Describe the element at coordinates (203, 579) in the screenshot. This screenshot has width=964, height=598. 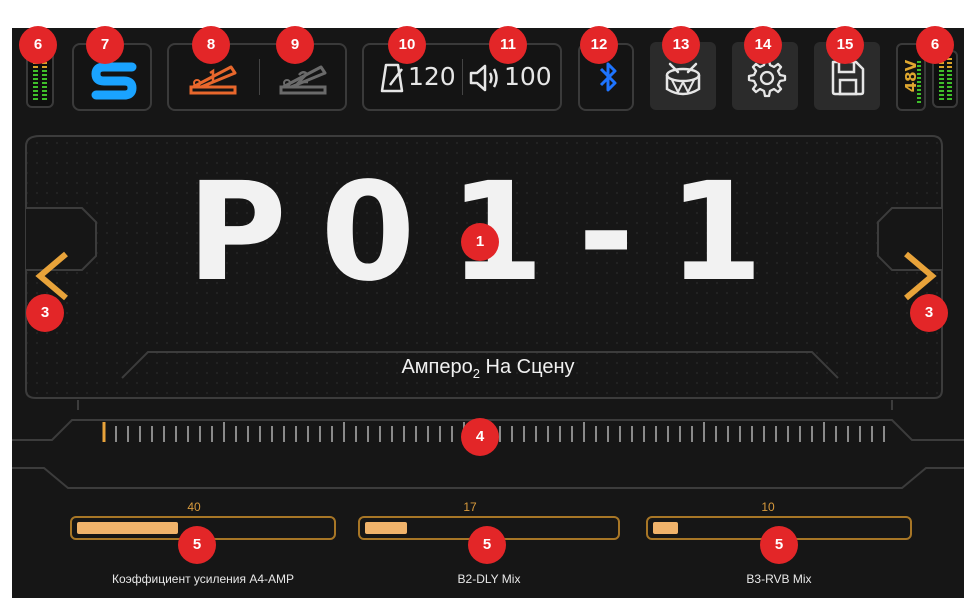
I see `slider-label: Коэффициент усиления A4-AMP` at that location.